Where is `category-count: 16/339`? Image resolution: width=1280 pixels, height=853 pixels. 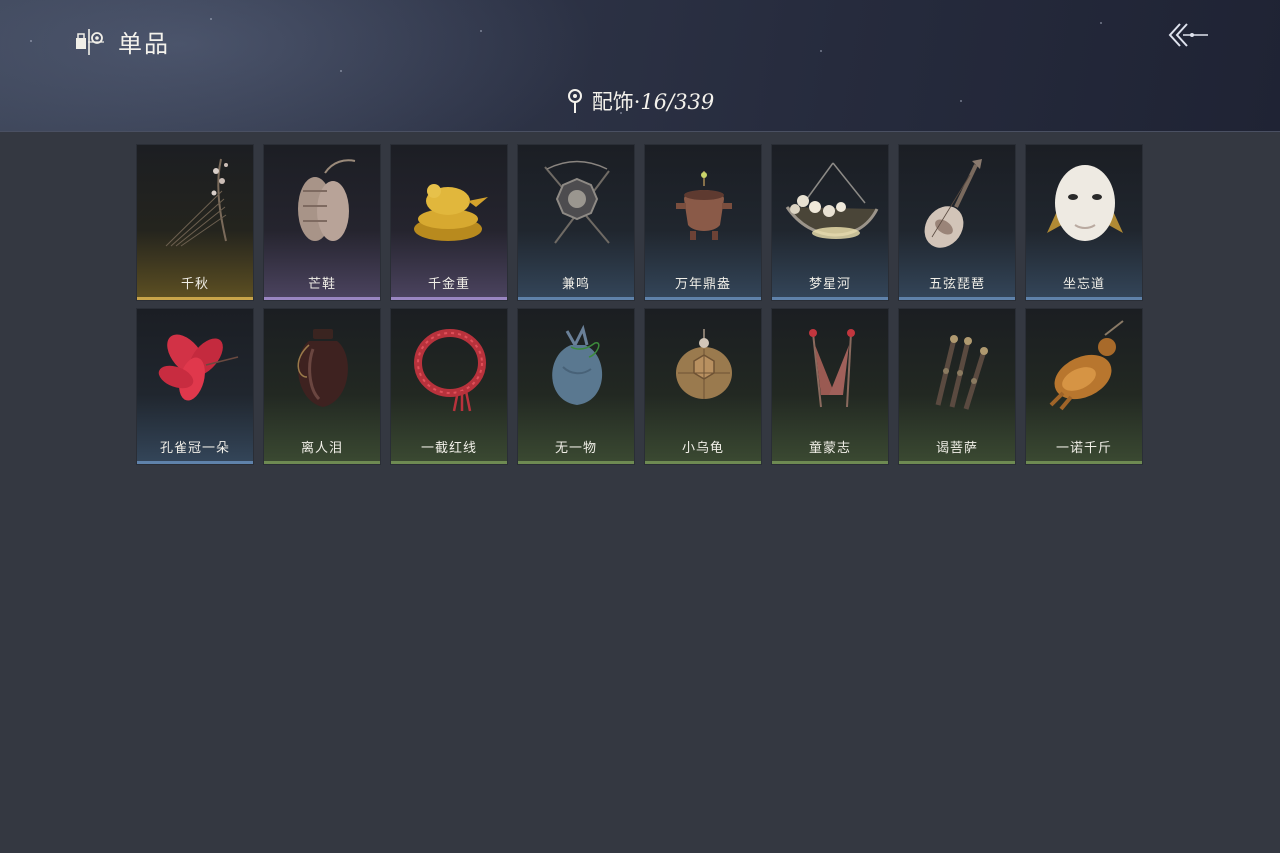 category-count: 16/339 is located at coordinates (677, 102).